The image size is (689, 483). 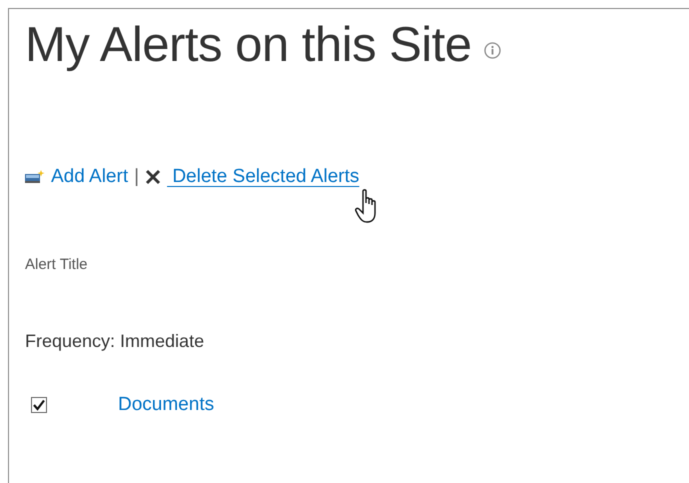 I want to click on group-header: Frequency: Immediate, so click(x=115, y=341).